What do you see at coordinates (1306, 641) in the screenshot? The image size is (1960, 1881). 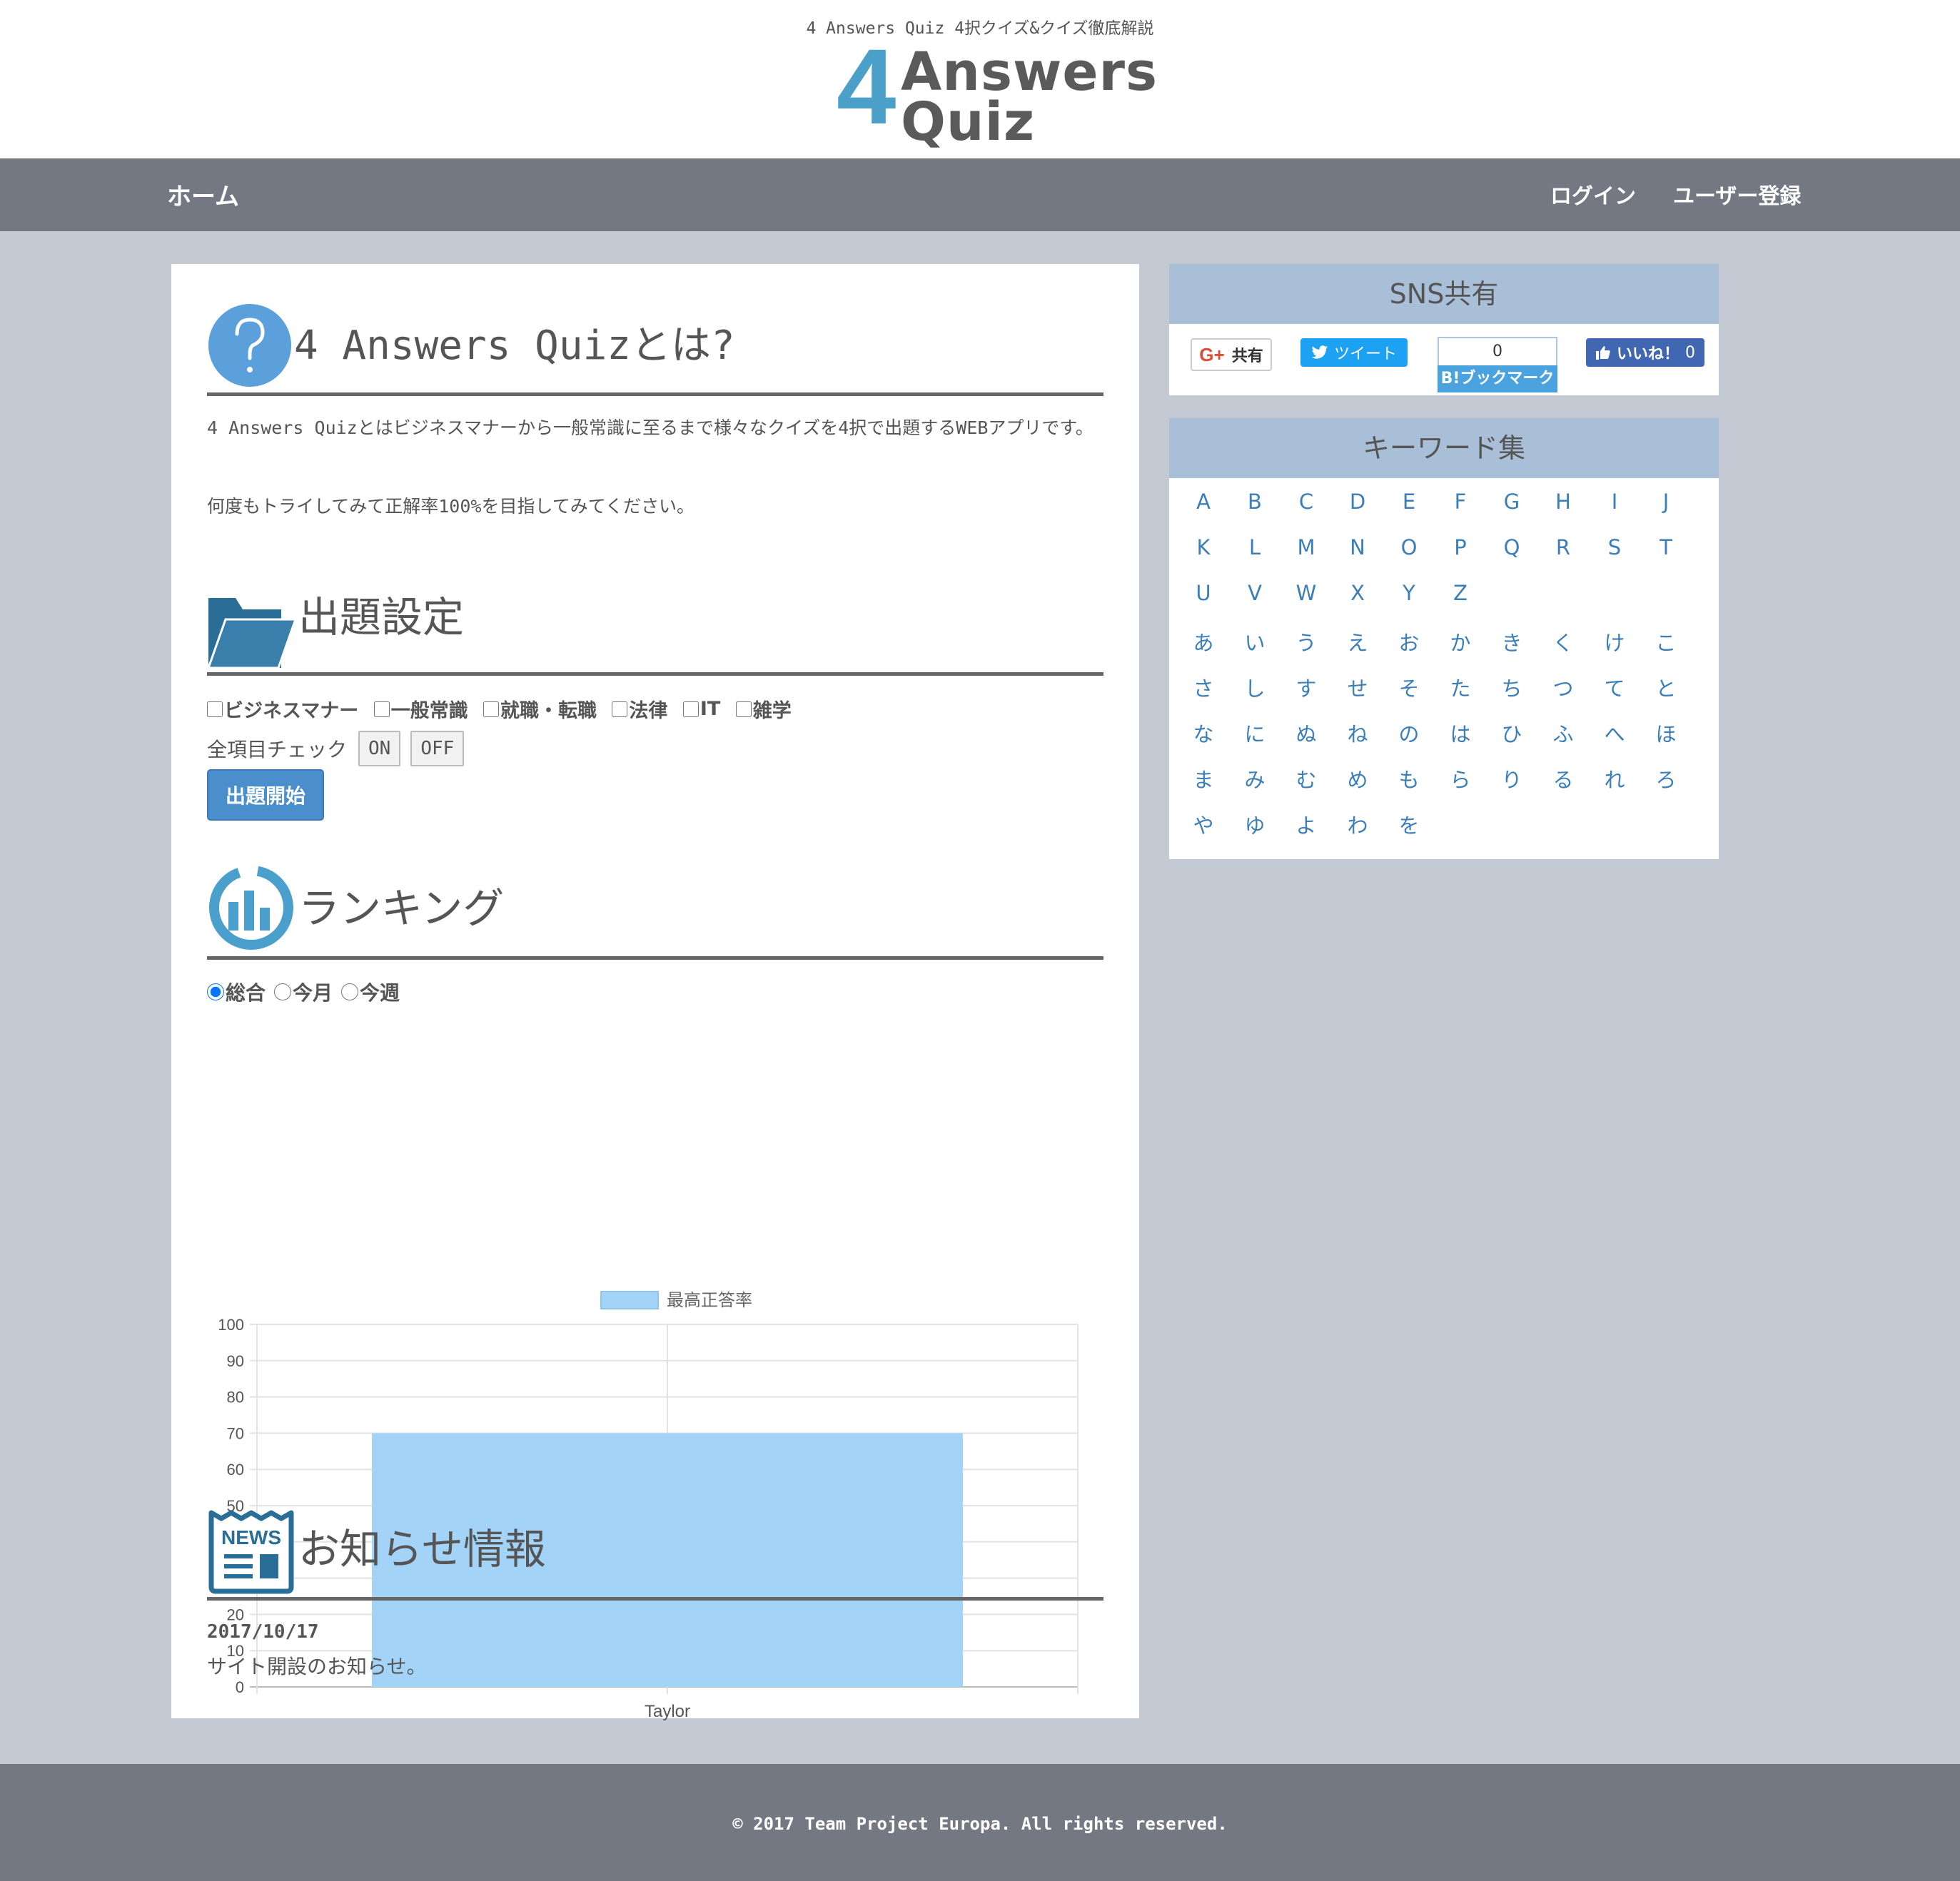 I see `keyword-link: う` at bounding box center [1306, 641].